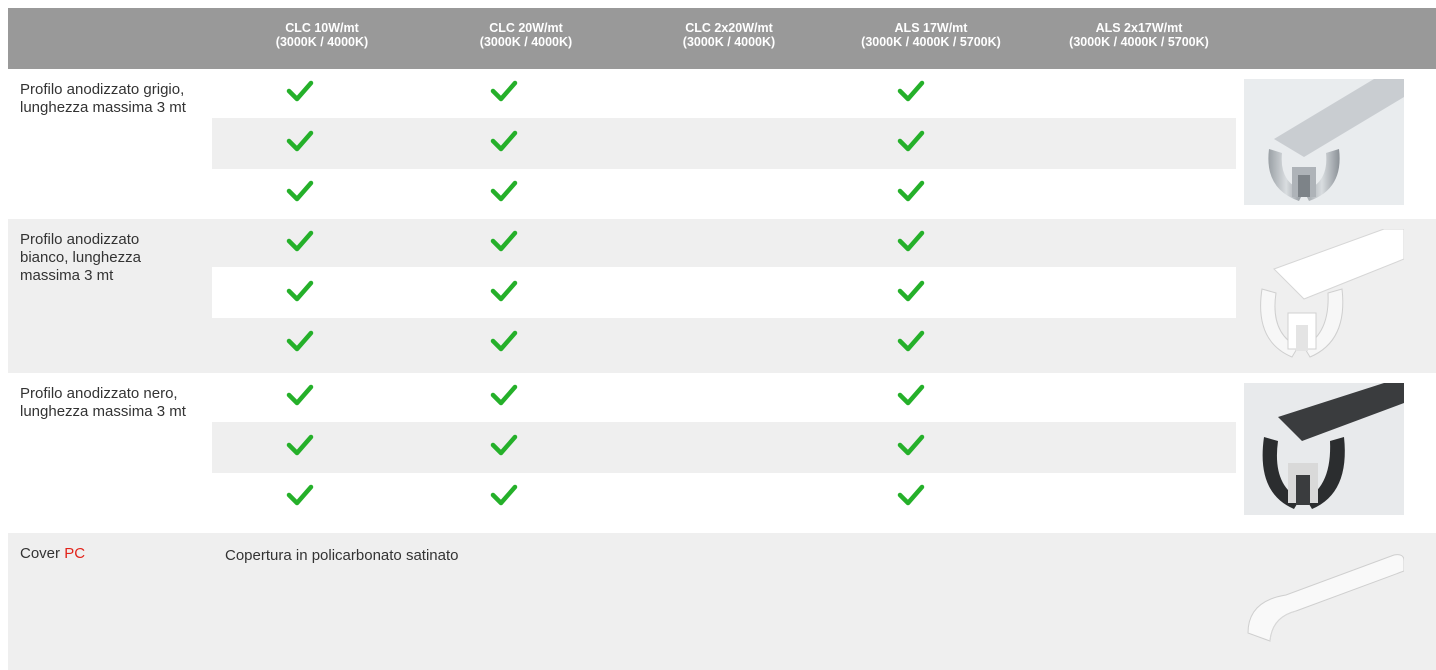 This screenshot has width=1436, height=670. Describe the element at coordinates (931, 28) in the screenshot. I see `column-name: ALS 17W/mt` at that location.